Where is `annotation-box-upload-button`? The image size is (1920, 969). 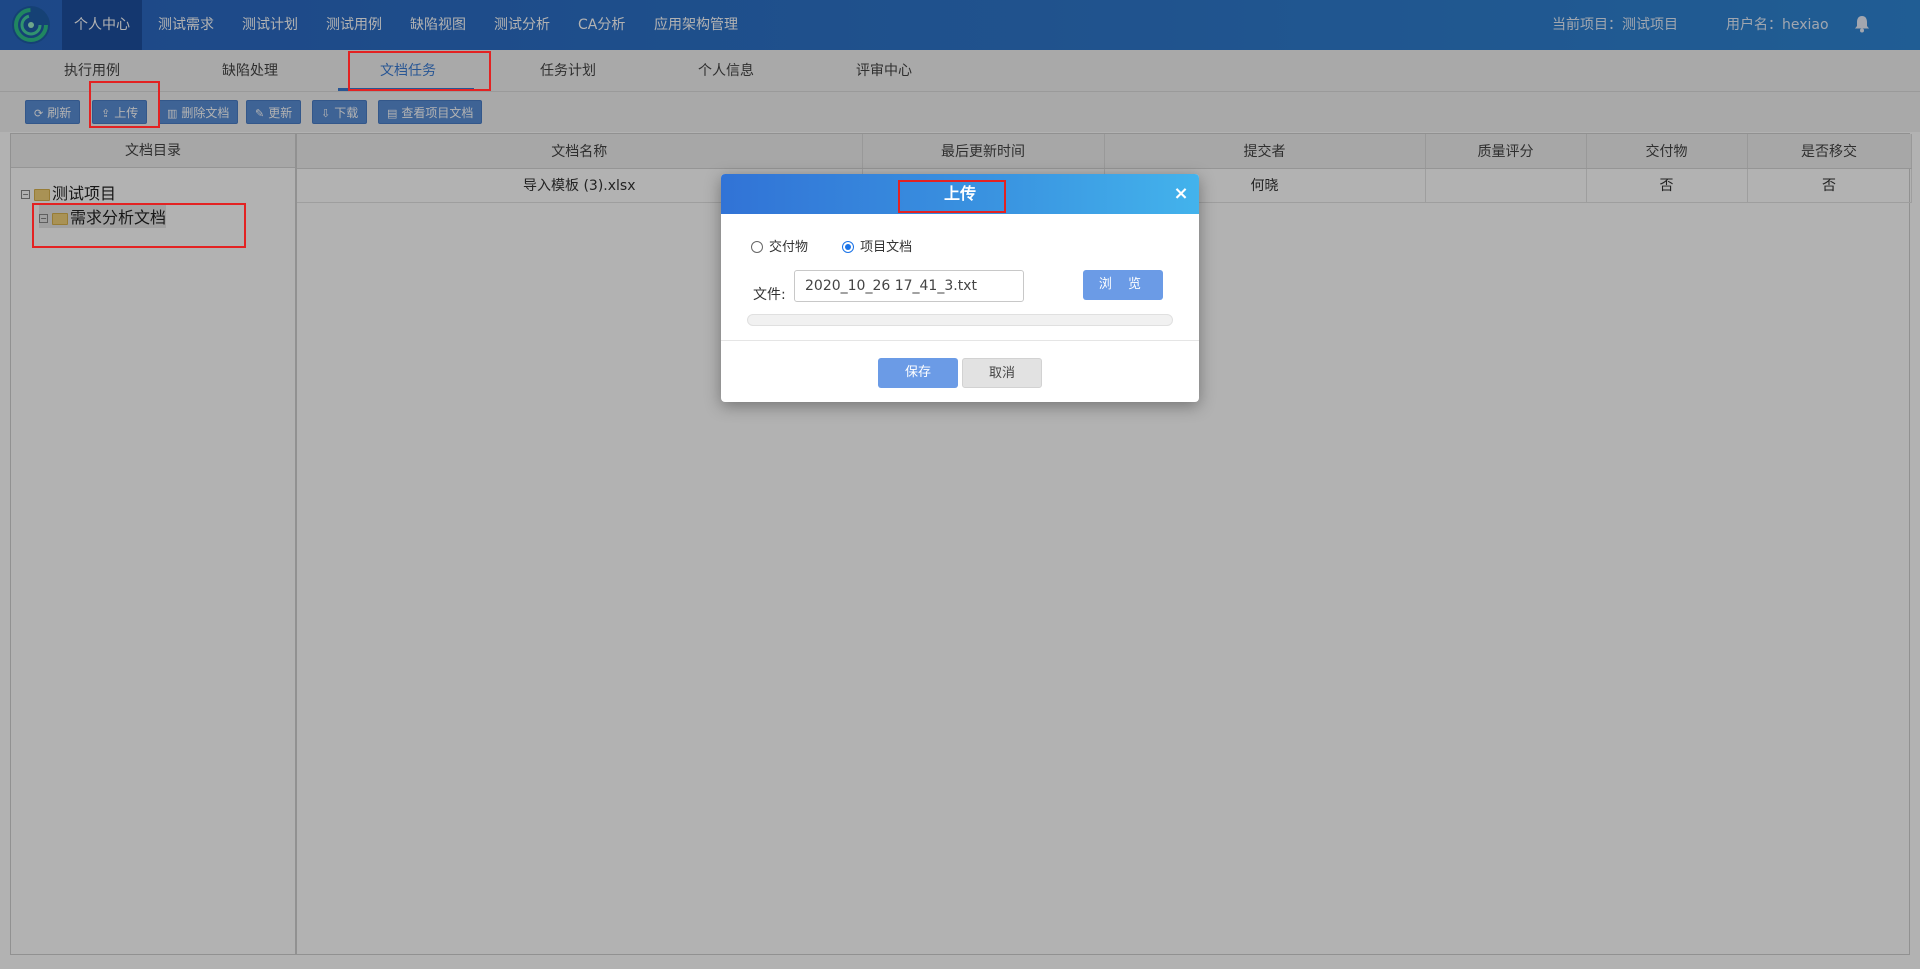
annotation-box-upload-button is located at coordinates (124, 104).